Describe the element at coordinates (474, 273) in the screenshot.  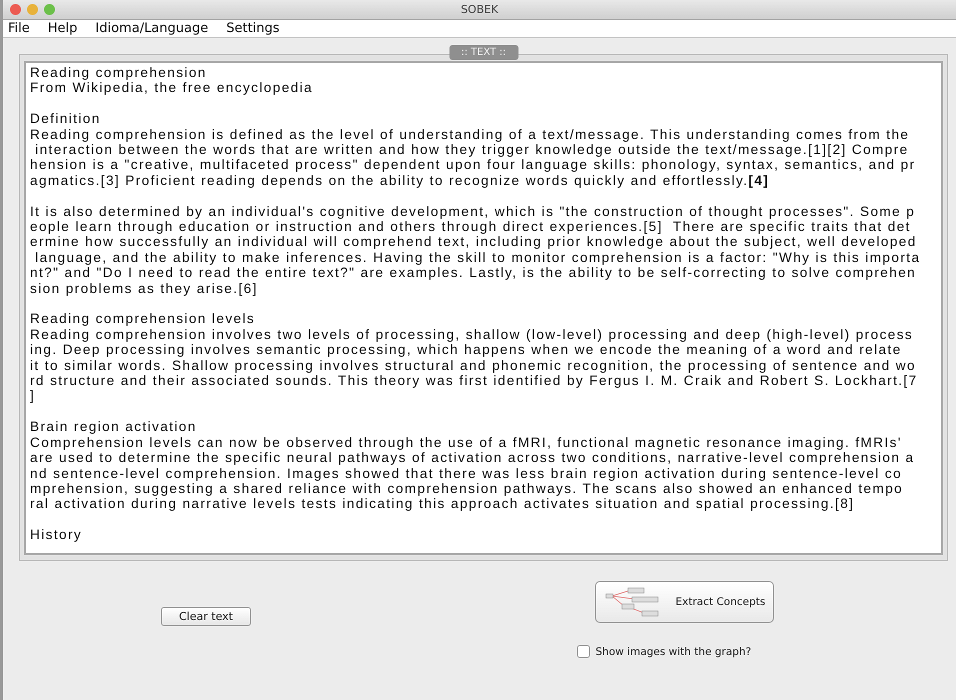
I see `text-line: nt?" and "Do I need to read the entire text?" are examples. Lastly, is the ability to be self-correcting to solve comprehen` at that location.